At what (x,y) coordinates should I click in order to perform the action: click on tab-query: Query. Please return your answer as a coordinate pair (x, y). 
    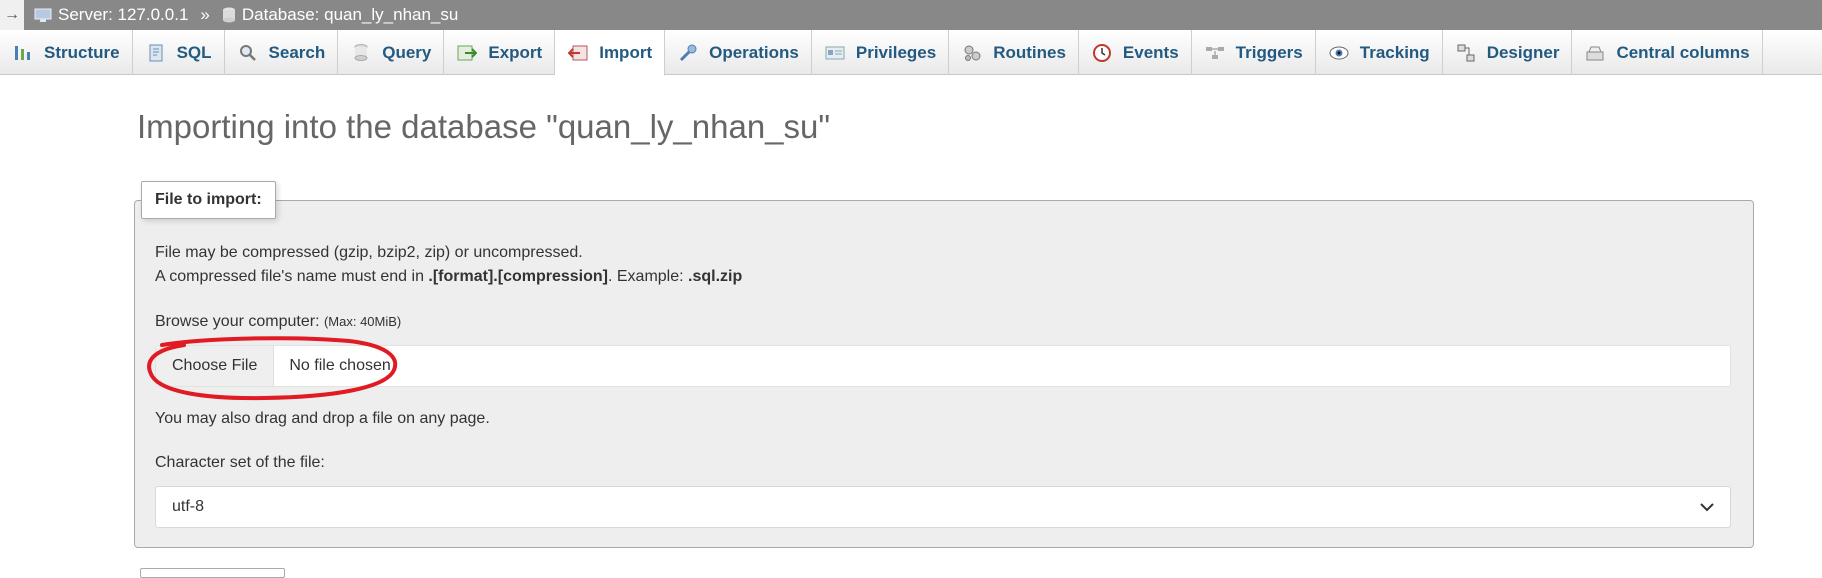
    Looking at the image, I should click on (391, 52).